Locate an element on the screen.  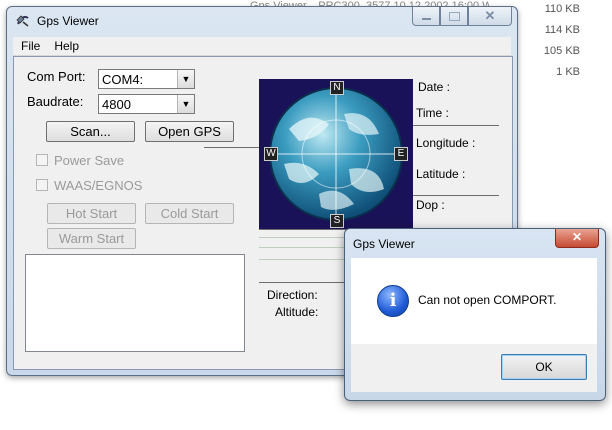
maximize-button is located at coordinates (454, 16).